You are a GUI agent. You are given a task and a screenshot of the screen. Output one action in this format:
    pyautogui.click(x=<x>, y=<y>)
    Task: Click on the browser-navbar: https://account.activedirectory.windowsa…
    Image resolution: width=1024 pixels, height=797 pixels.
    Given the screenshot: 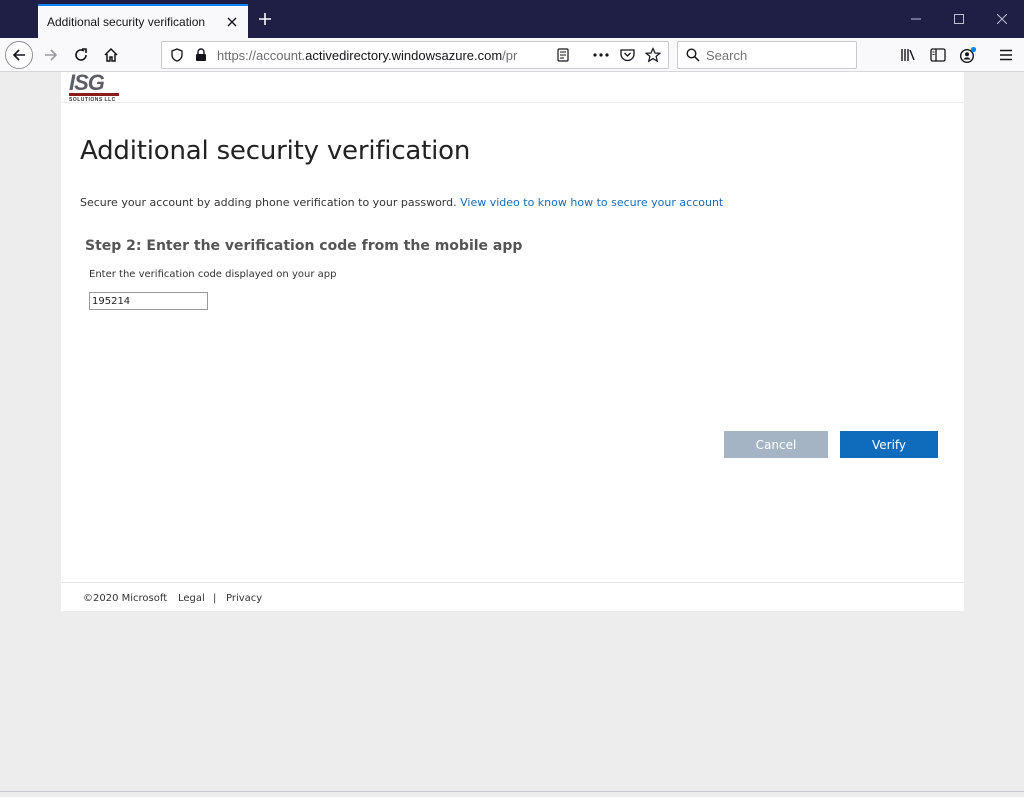 What is the action you would take?
    pyautogui.click(x=512, y=55)
    